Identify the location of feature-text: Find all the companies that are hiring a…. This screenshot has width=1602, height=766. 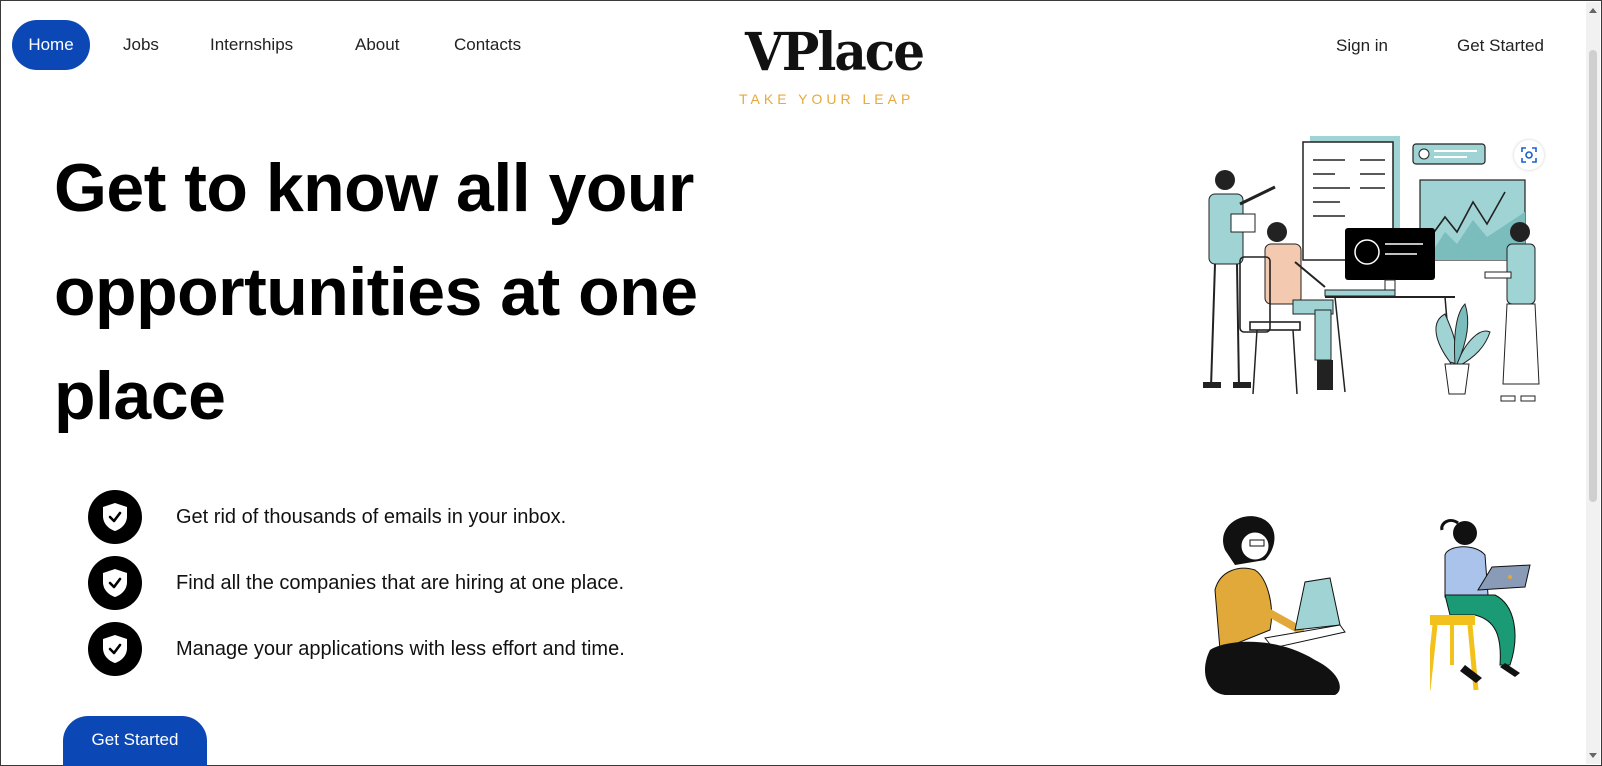
(400, 582).